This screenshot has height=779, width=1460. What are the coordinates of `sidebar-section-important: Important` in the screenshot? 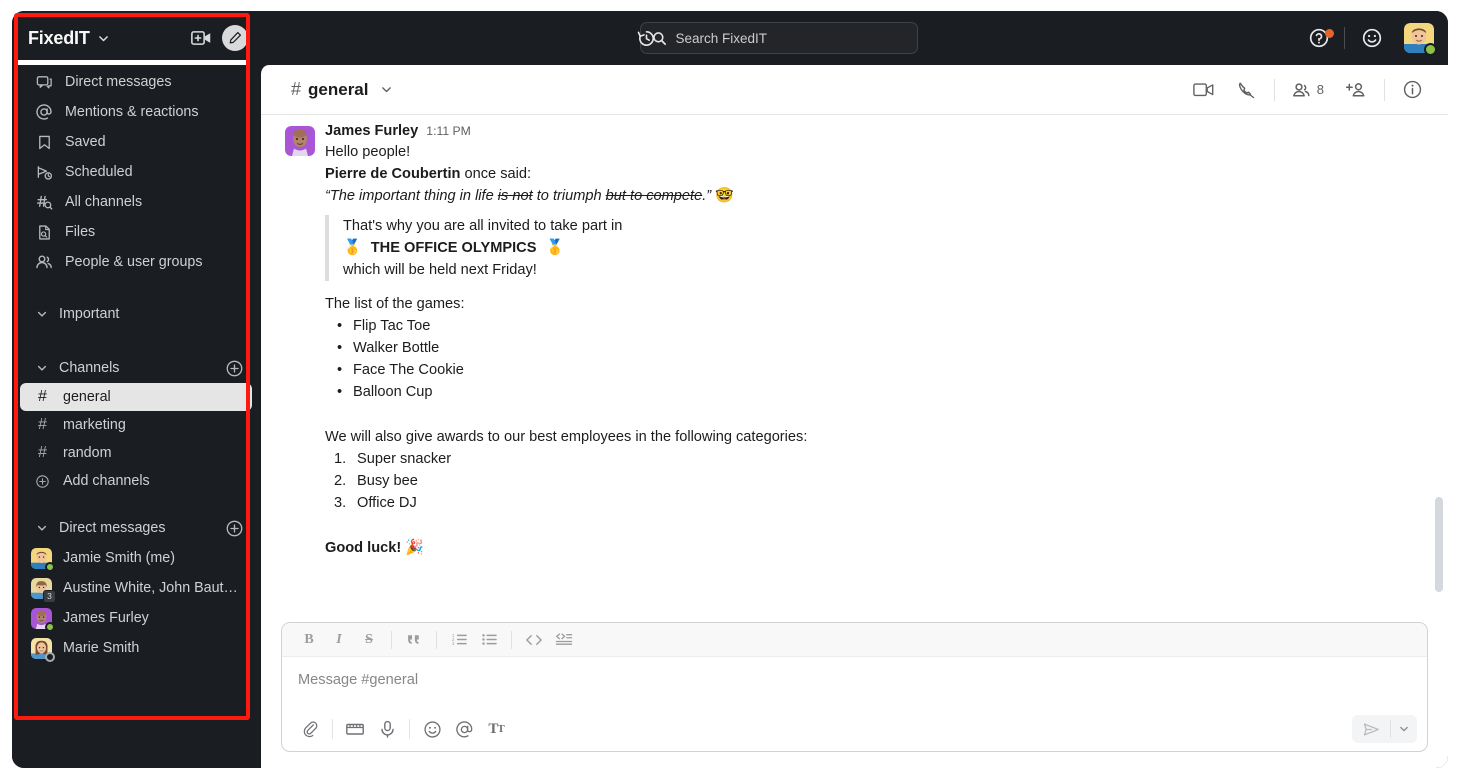 It's located at (136, 314).